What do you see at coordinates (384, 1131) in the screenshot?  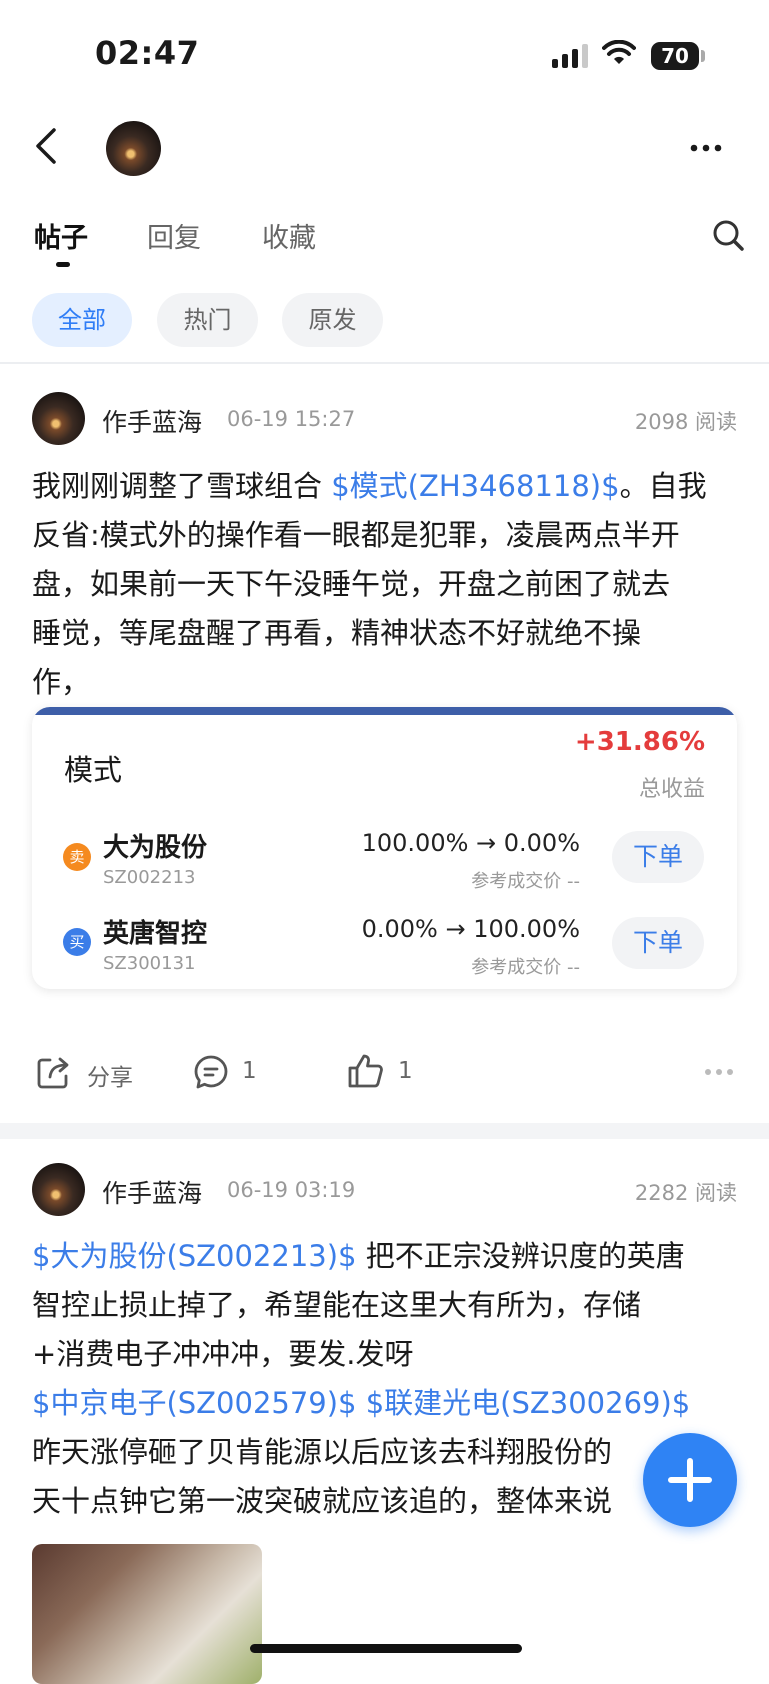 I see `post-separator` at bounding box center [384, 1131].